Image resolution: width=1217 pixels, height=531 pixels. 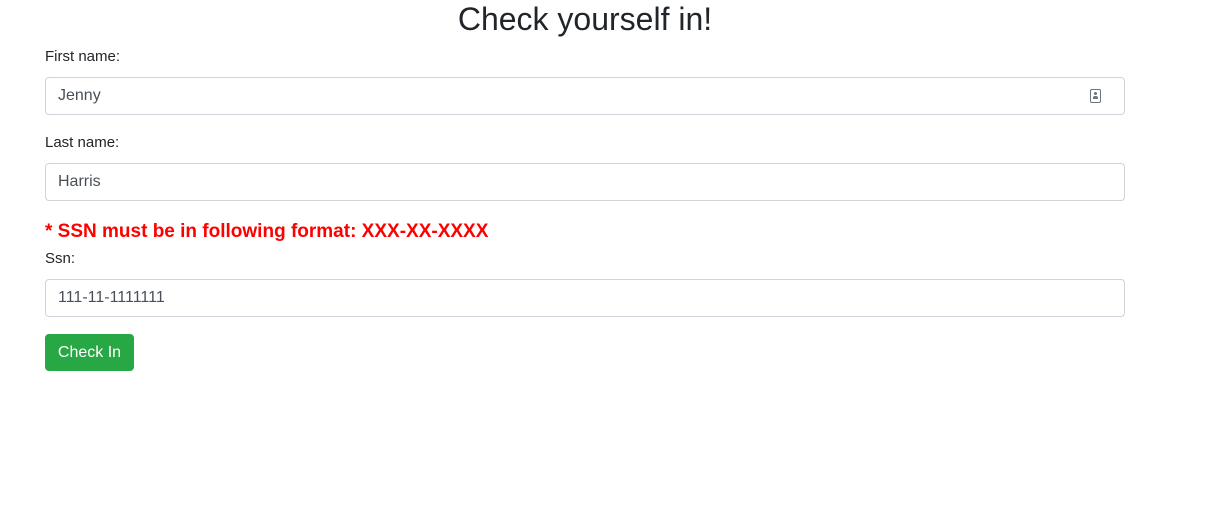 I want to click on contact-card-icon, so click(x=1095, y=96).